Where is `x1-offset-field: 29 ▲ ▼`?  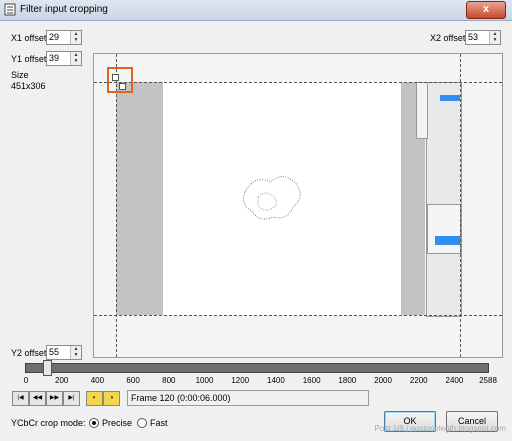 x1-offset-field: 29 ▲ ▼ is located at coordinates (64, 37).